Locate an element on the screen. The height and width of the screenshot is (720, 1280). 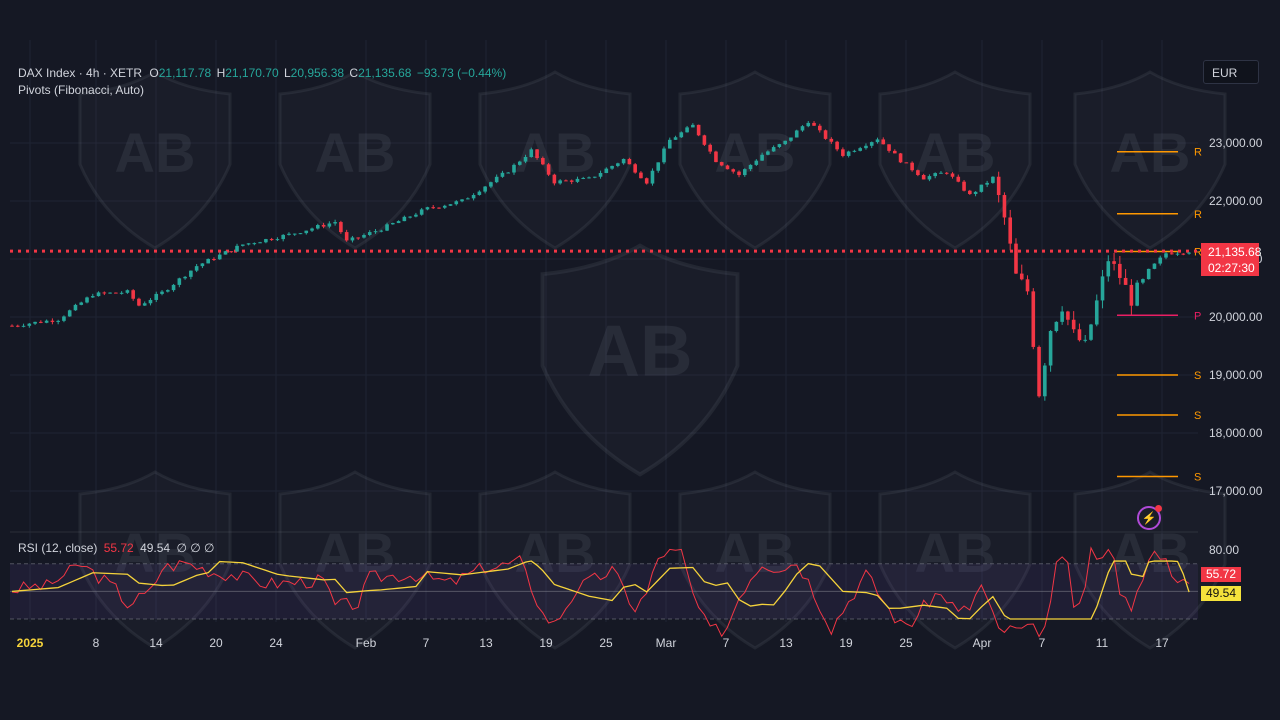
rsi-ma-tag: 49.54 is located at coordinates (1221, 593).